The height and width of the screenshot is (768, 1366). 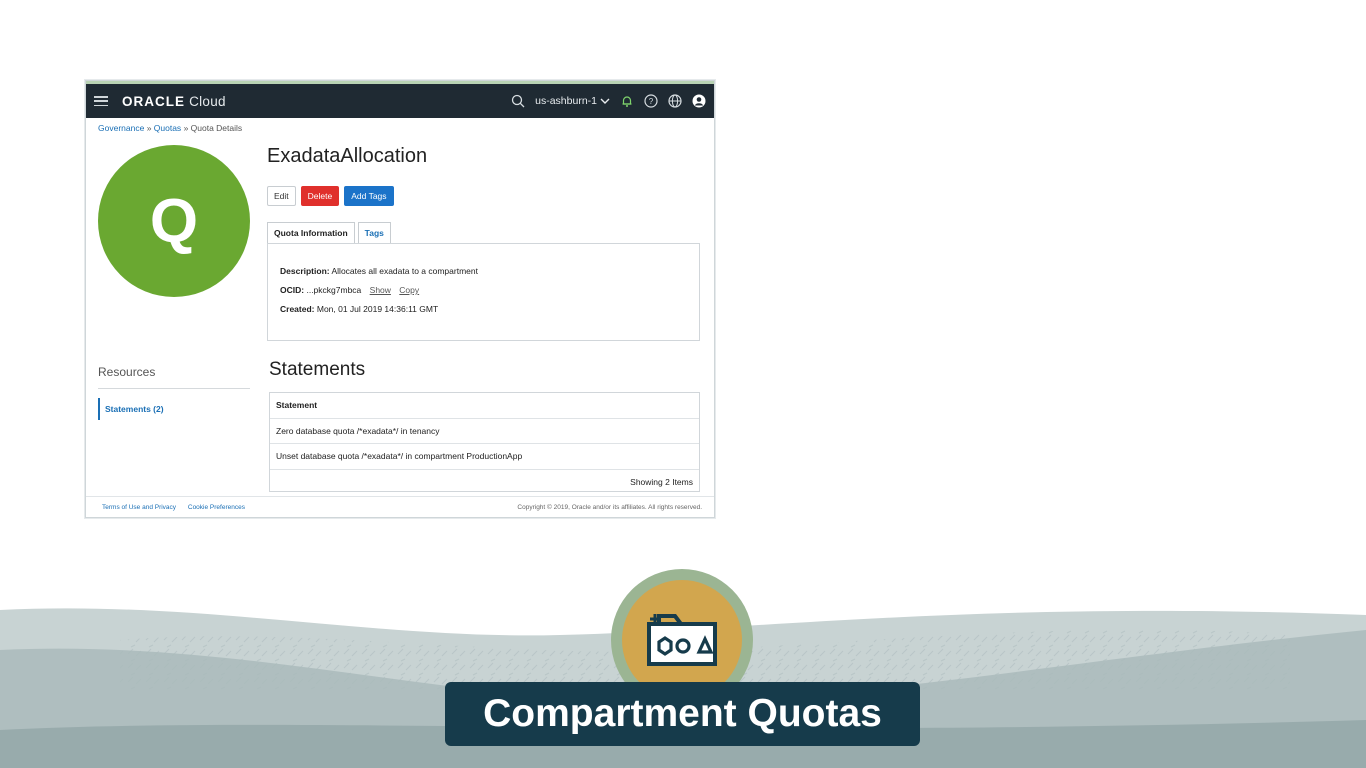 What do you see at coordinates (347, 156) in the screenshot?
I see `page-title: ExadataAllocation` at bounding box center [347, 156].